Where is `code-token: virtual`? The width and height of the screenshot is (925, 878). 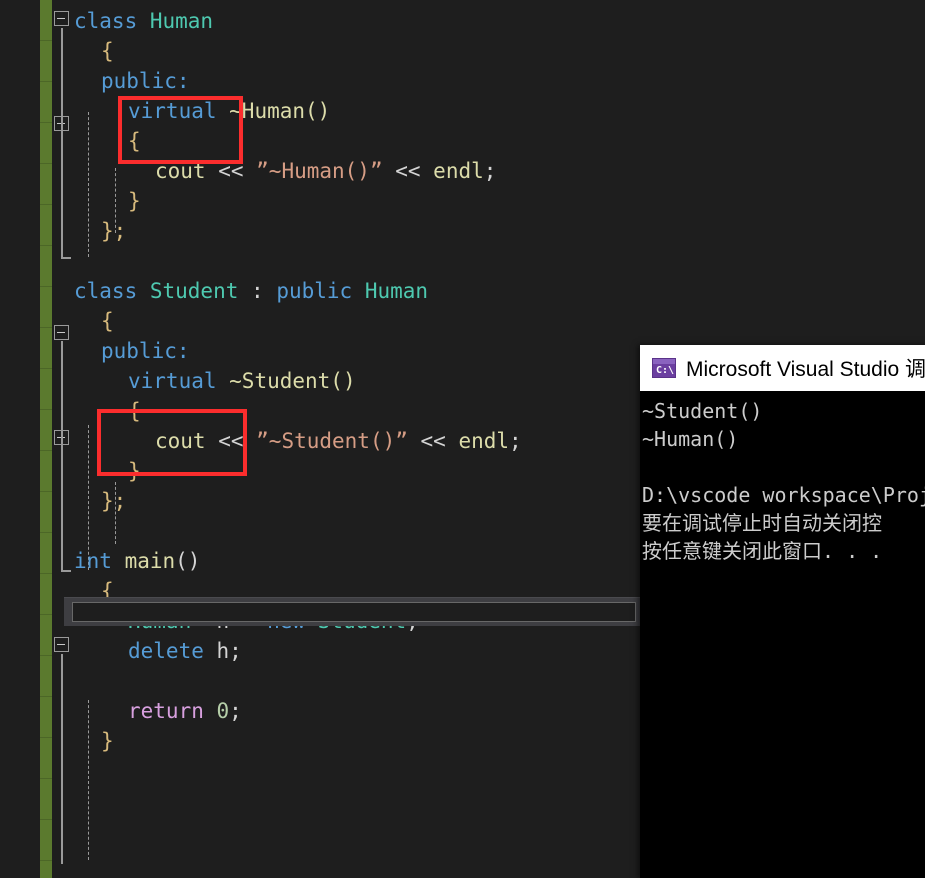 code-token: virtual is located at coordinates (179, 111).